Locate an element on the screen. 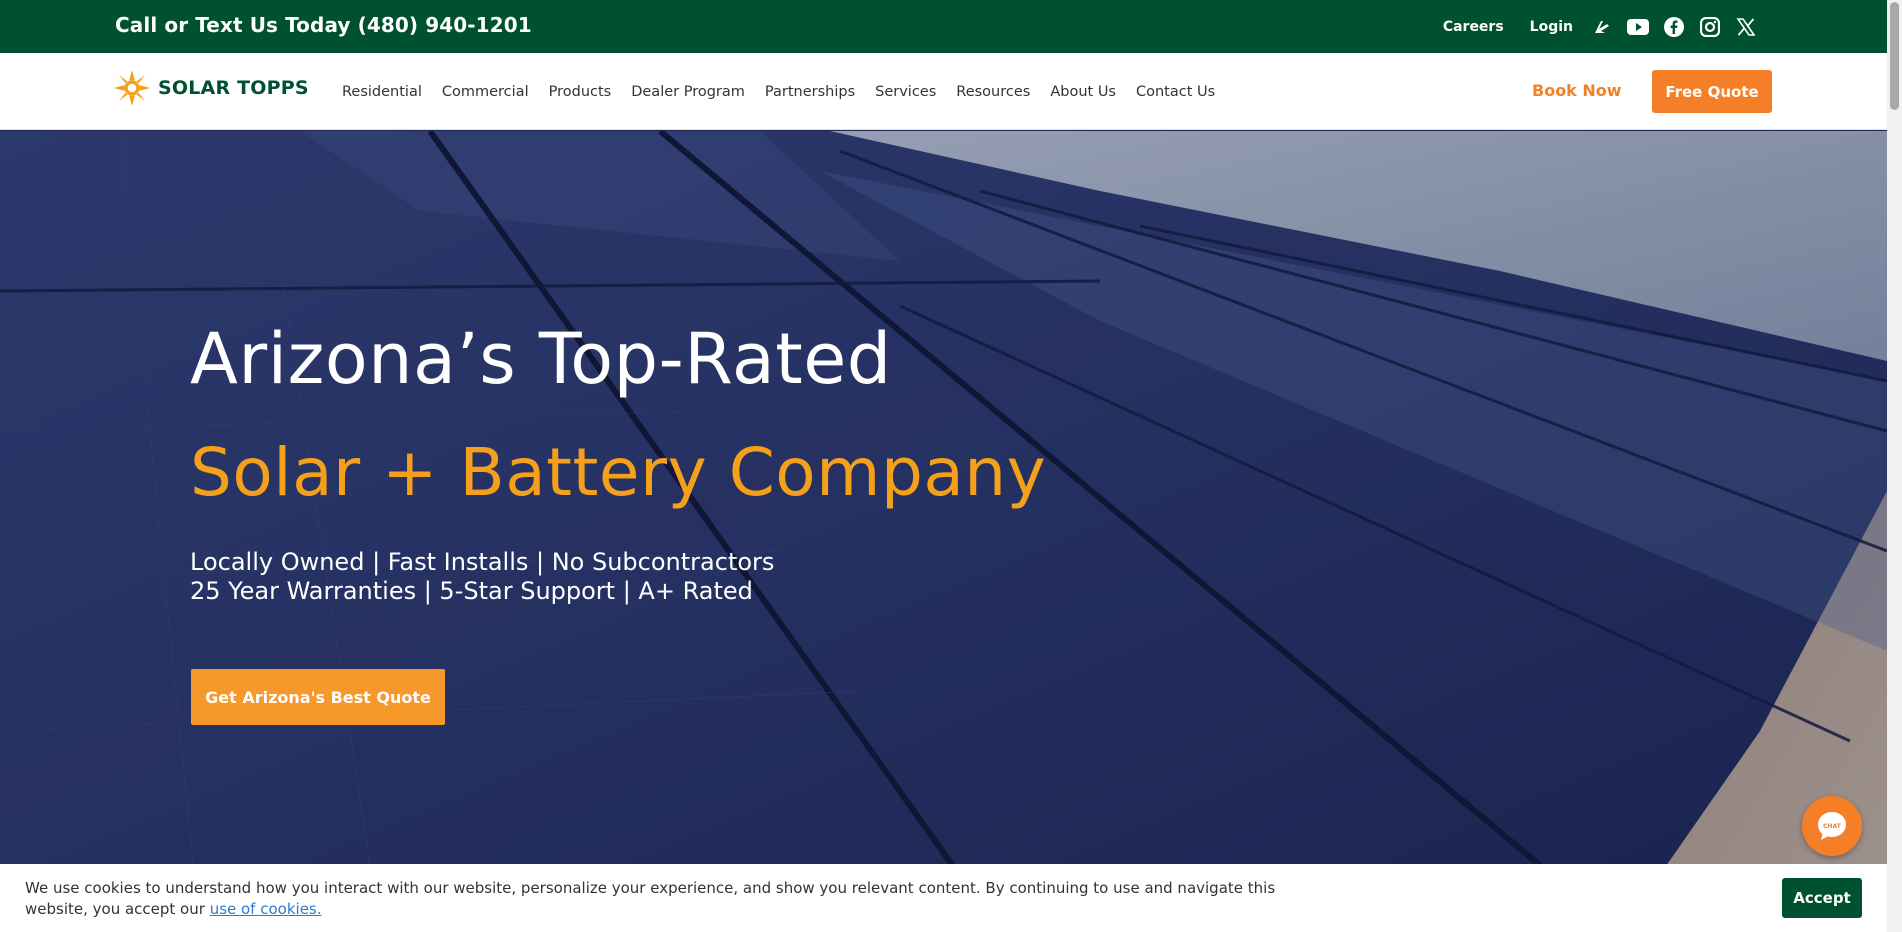 The height and width of the screenshot is (932, 1902). nav-item-resources: Resources is located at coordinates (993, 92).